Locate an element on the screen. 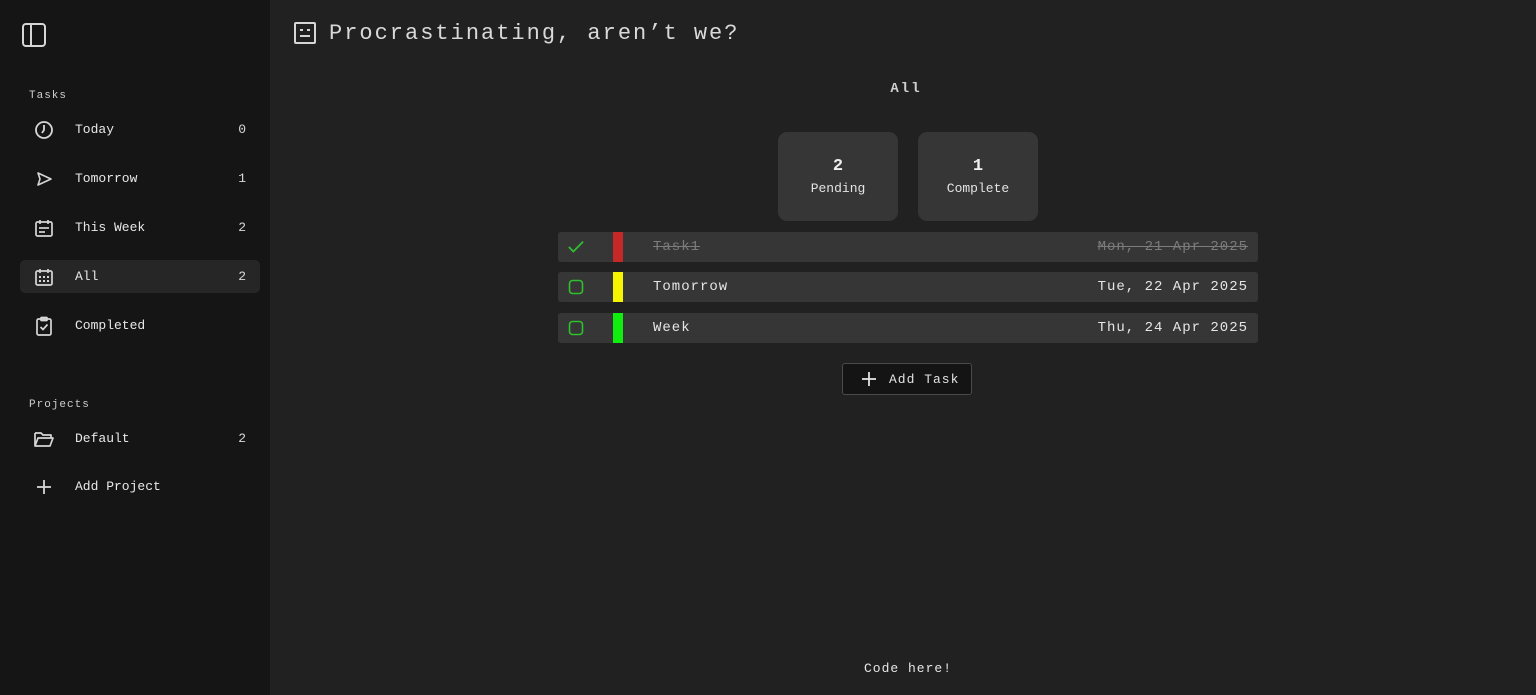  send-arrow-icon is located at coordinates (44, 179).